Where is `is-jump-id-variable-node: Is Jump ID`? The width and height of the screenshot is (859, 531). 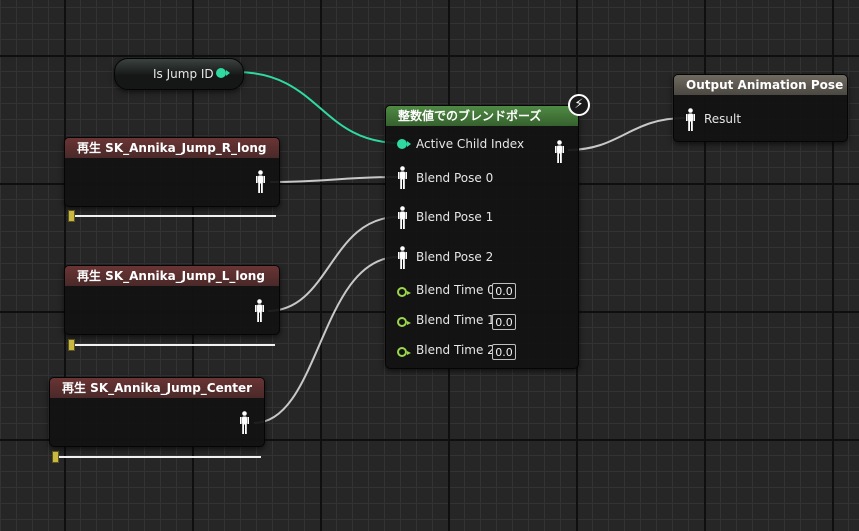
is-jump-id-variable-node: Is Jump ID is located at coordinates (179, 74).